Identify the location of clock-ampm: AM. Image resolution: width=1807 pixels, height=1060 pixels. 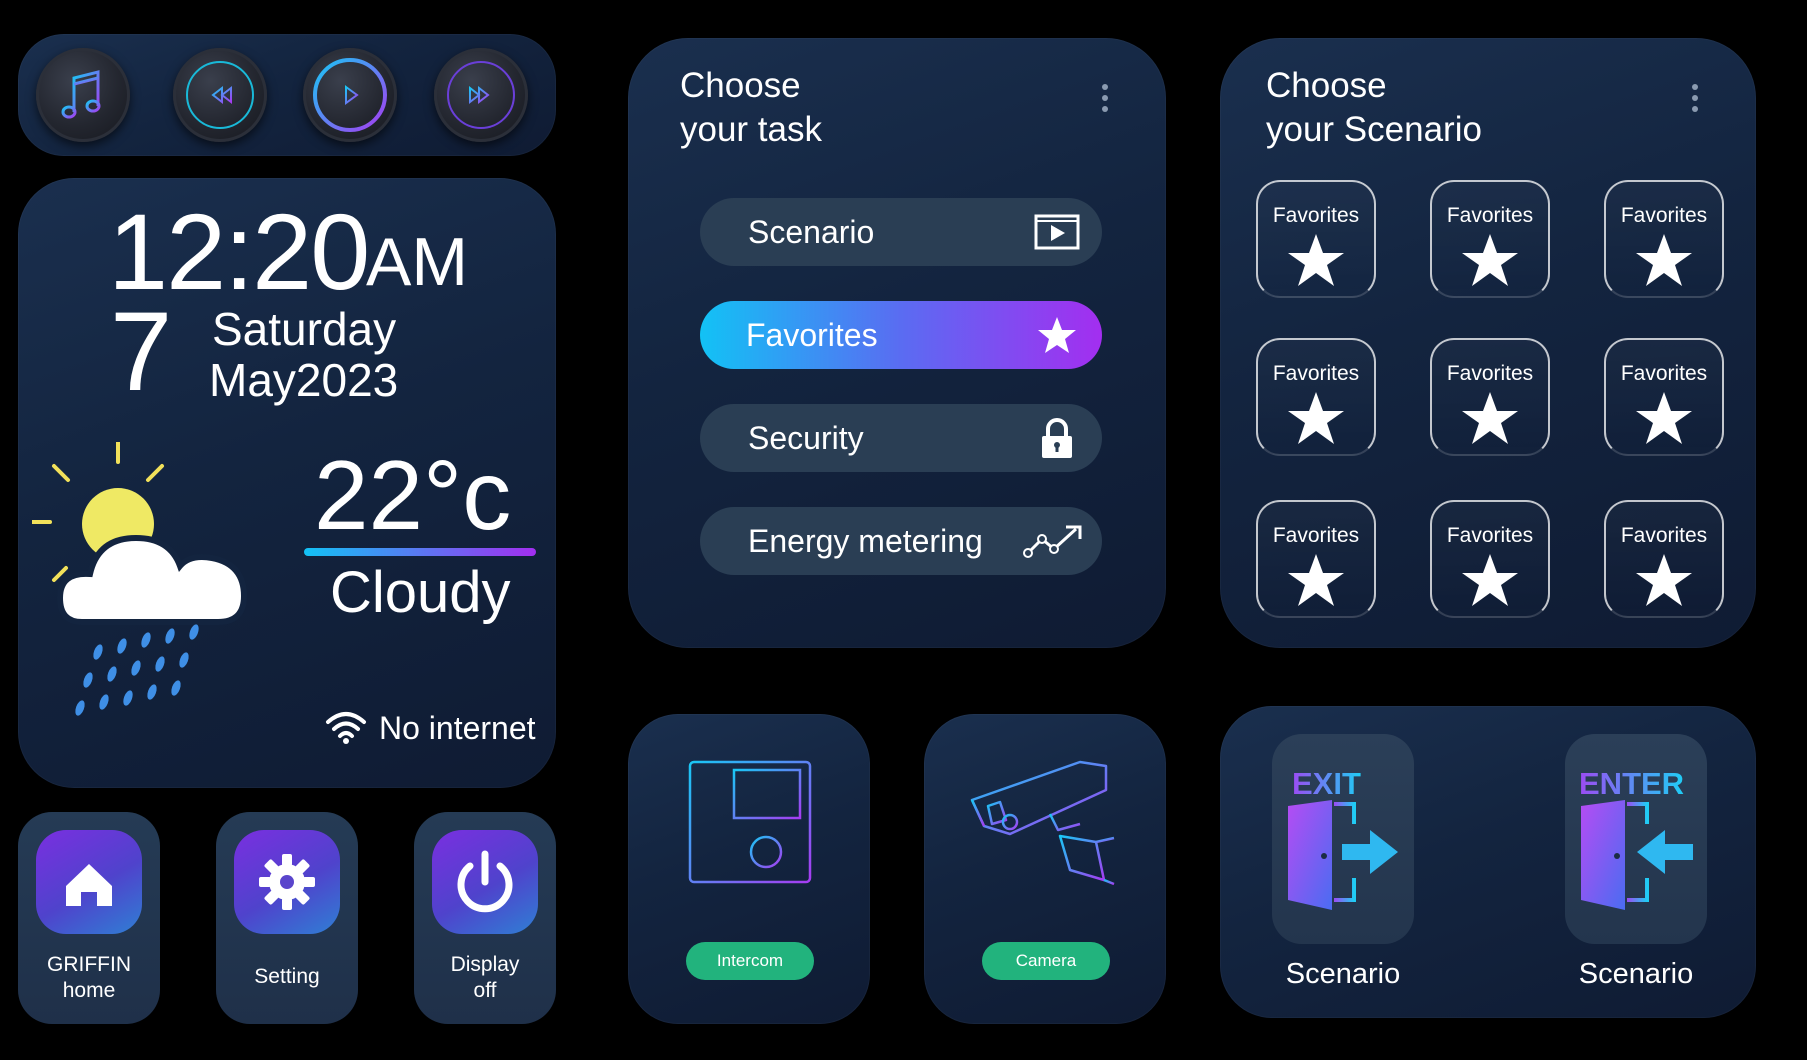
(417, 262).